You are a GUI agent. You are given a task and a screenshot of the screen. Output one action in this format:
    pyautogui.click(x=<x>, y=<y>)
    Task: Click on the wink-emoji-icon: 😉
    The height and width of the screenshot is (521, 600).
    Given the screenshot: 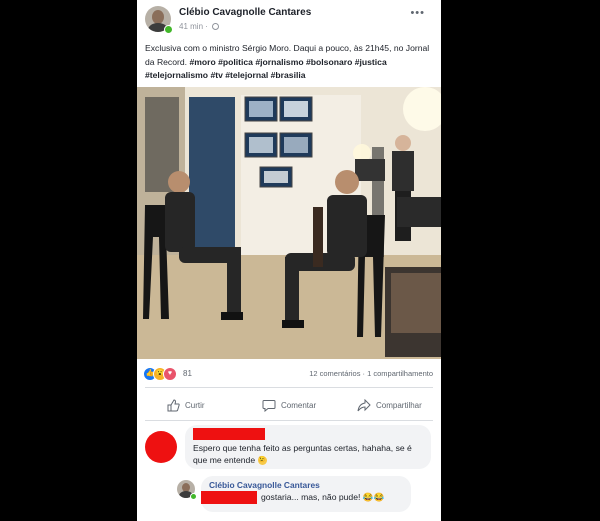 What is the action you would take?
    pyautogui.click(x=262, y=461)
    